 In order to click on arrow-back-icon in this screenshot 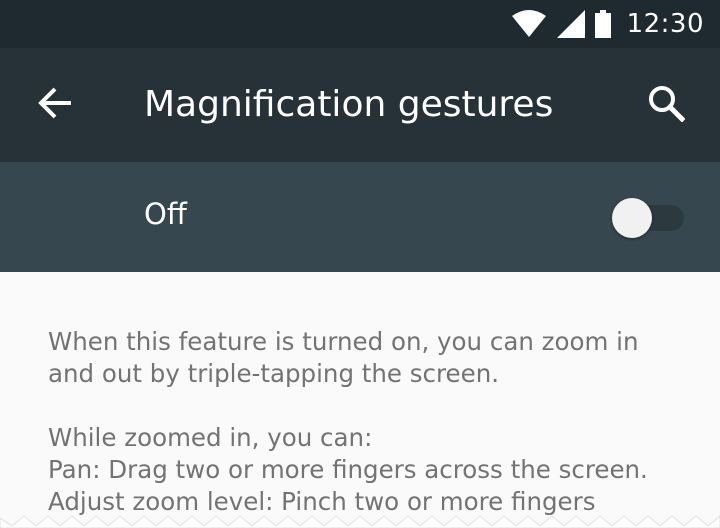, I will do `click(56, 105)`.